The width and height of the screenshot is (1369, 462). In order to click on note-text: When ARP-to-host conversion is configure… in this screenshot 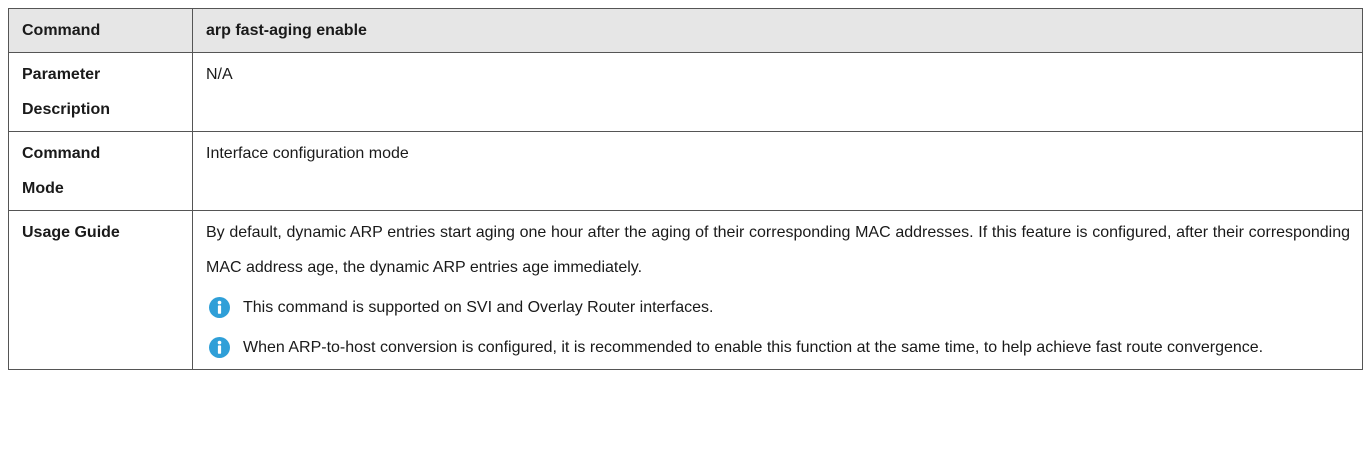, I will do `click(753, 347)`.